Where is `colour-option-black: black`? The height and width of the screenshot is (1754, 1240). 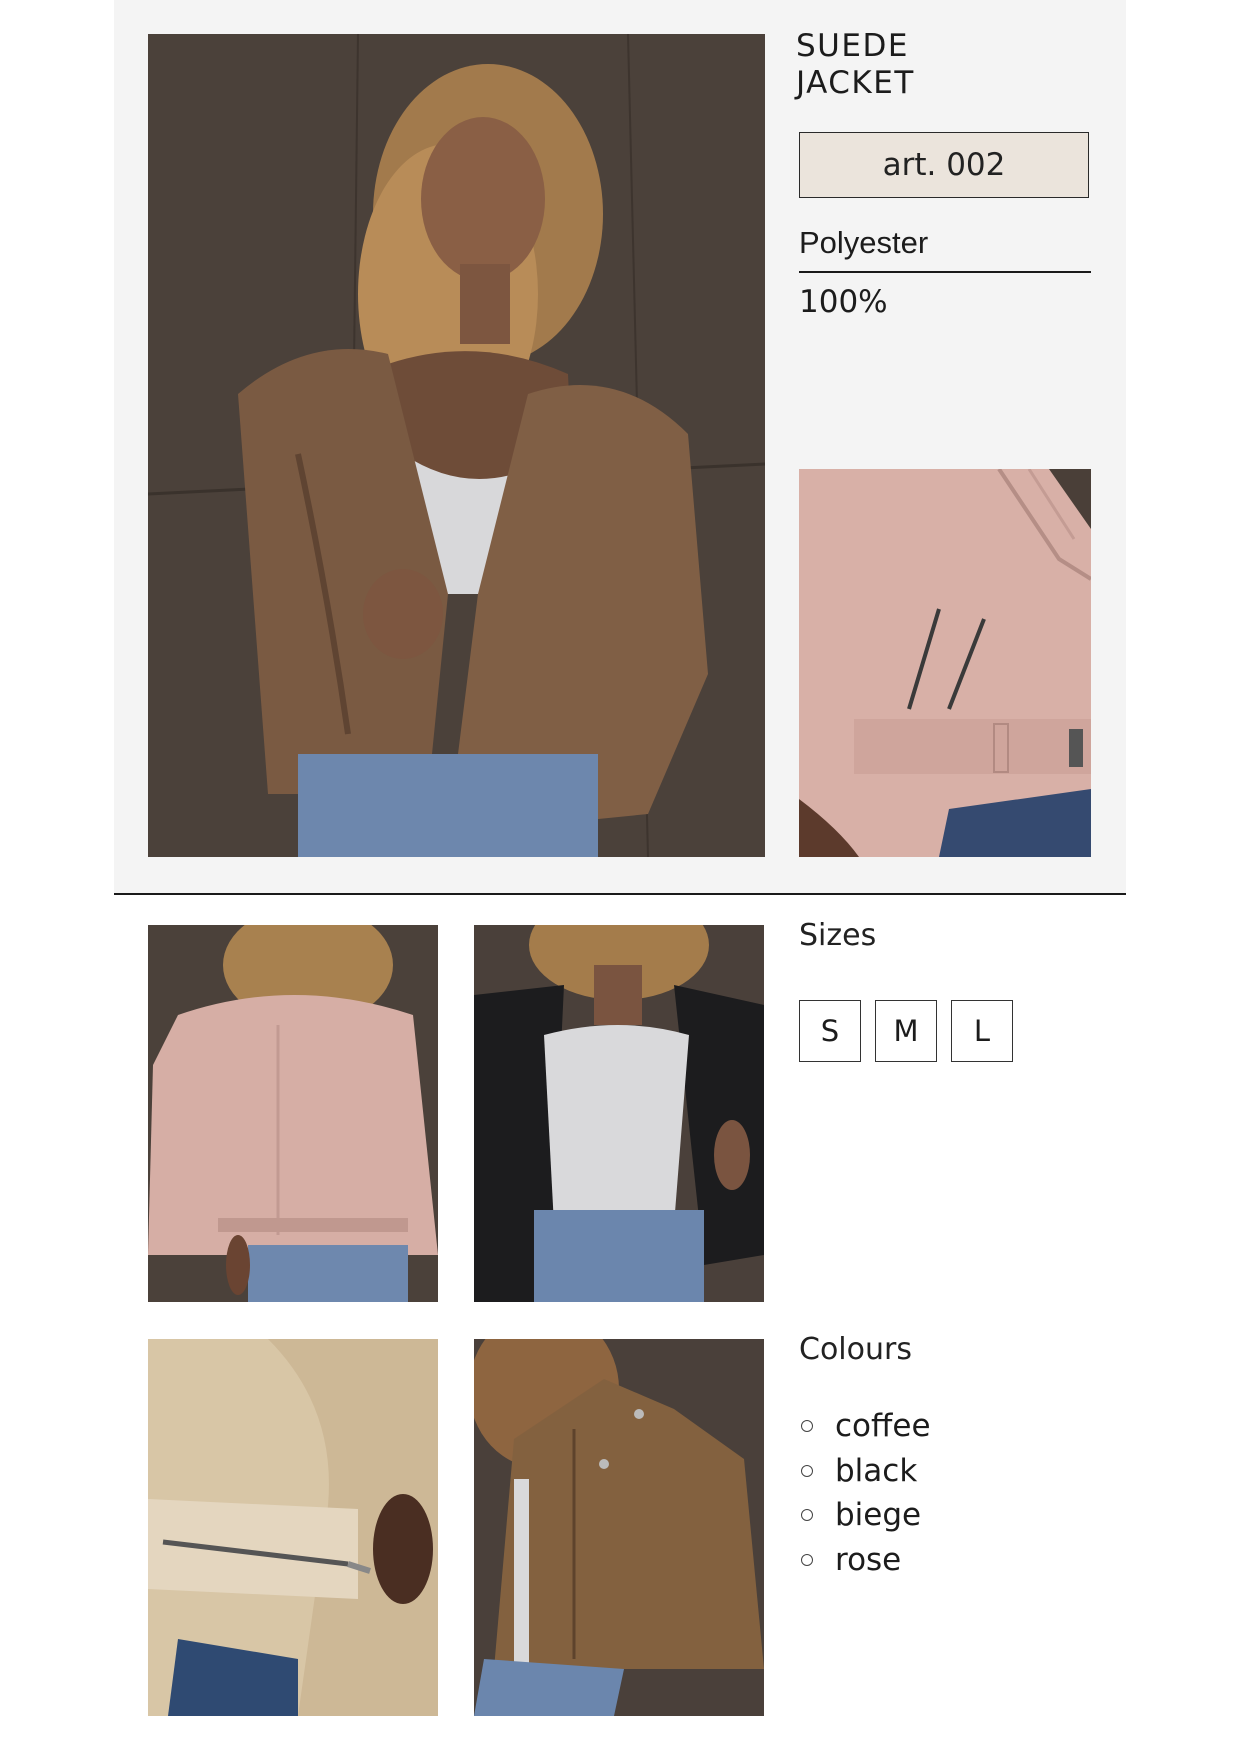 colour-option-black: black is located at coordinates (865, 1471).